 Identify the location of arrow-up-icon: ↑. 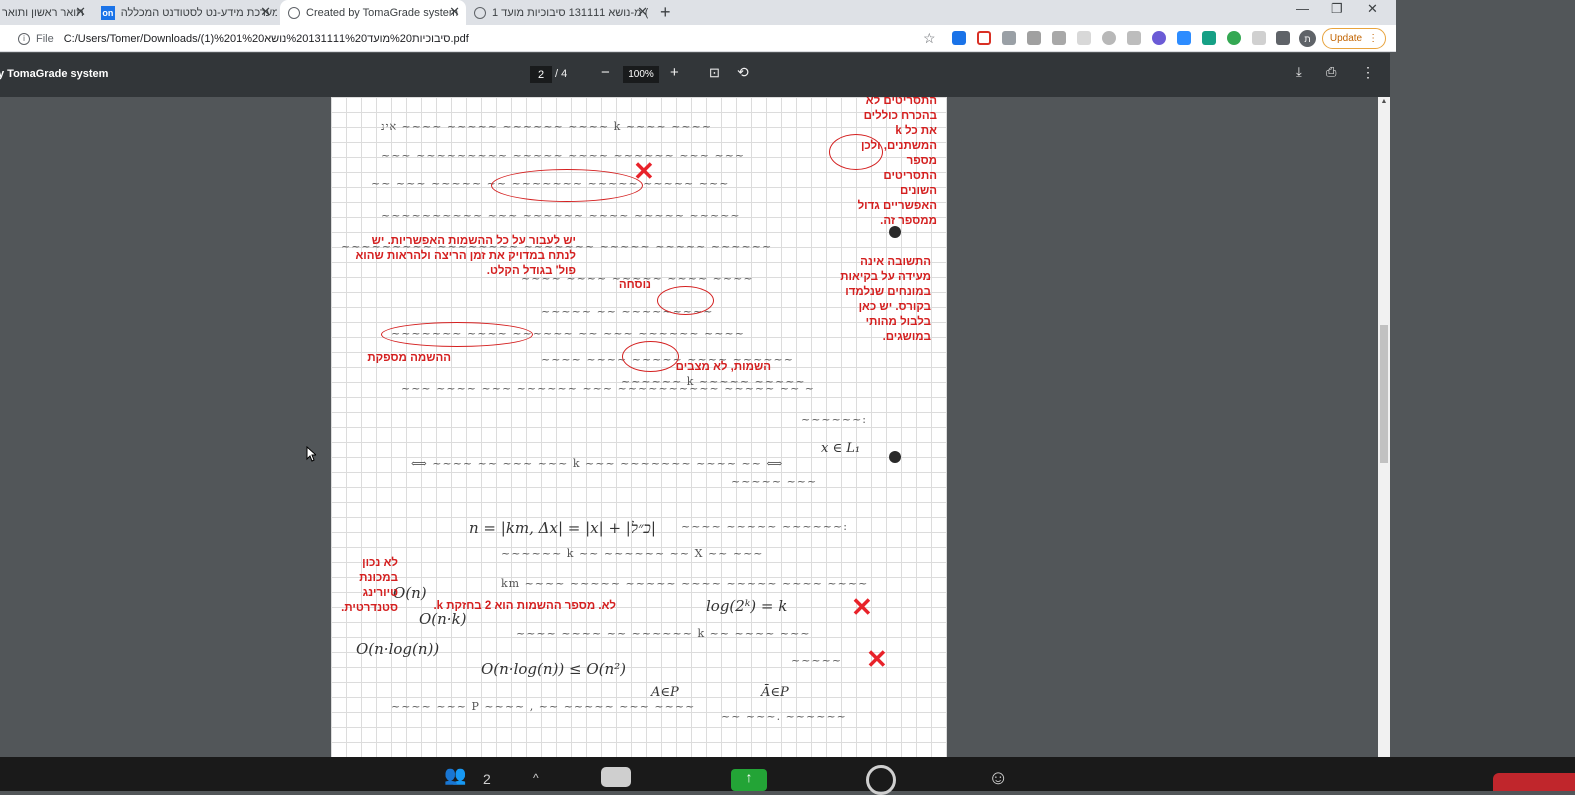
(749, 777).